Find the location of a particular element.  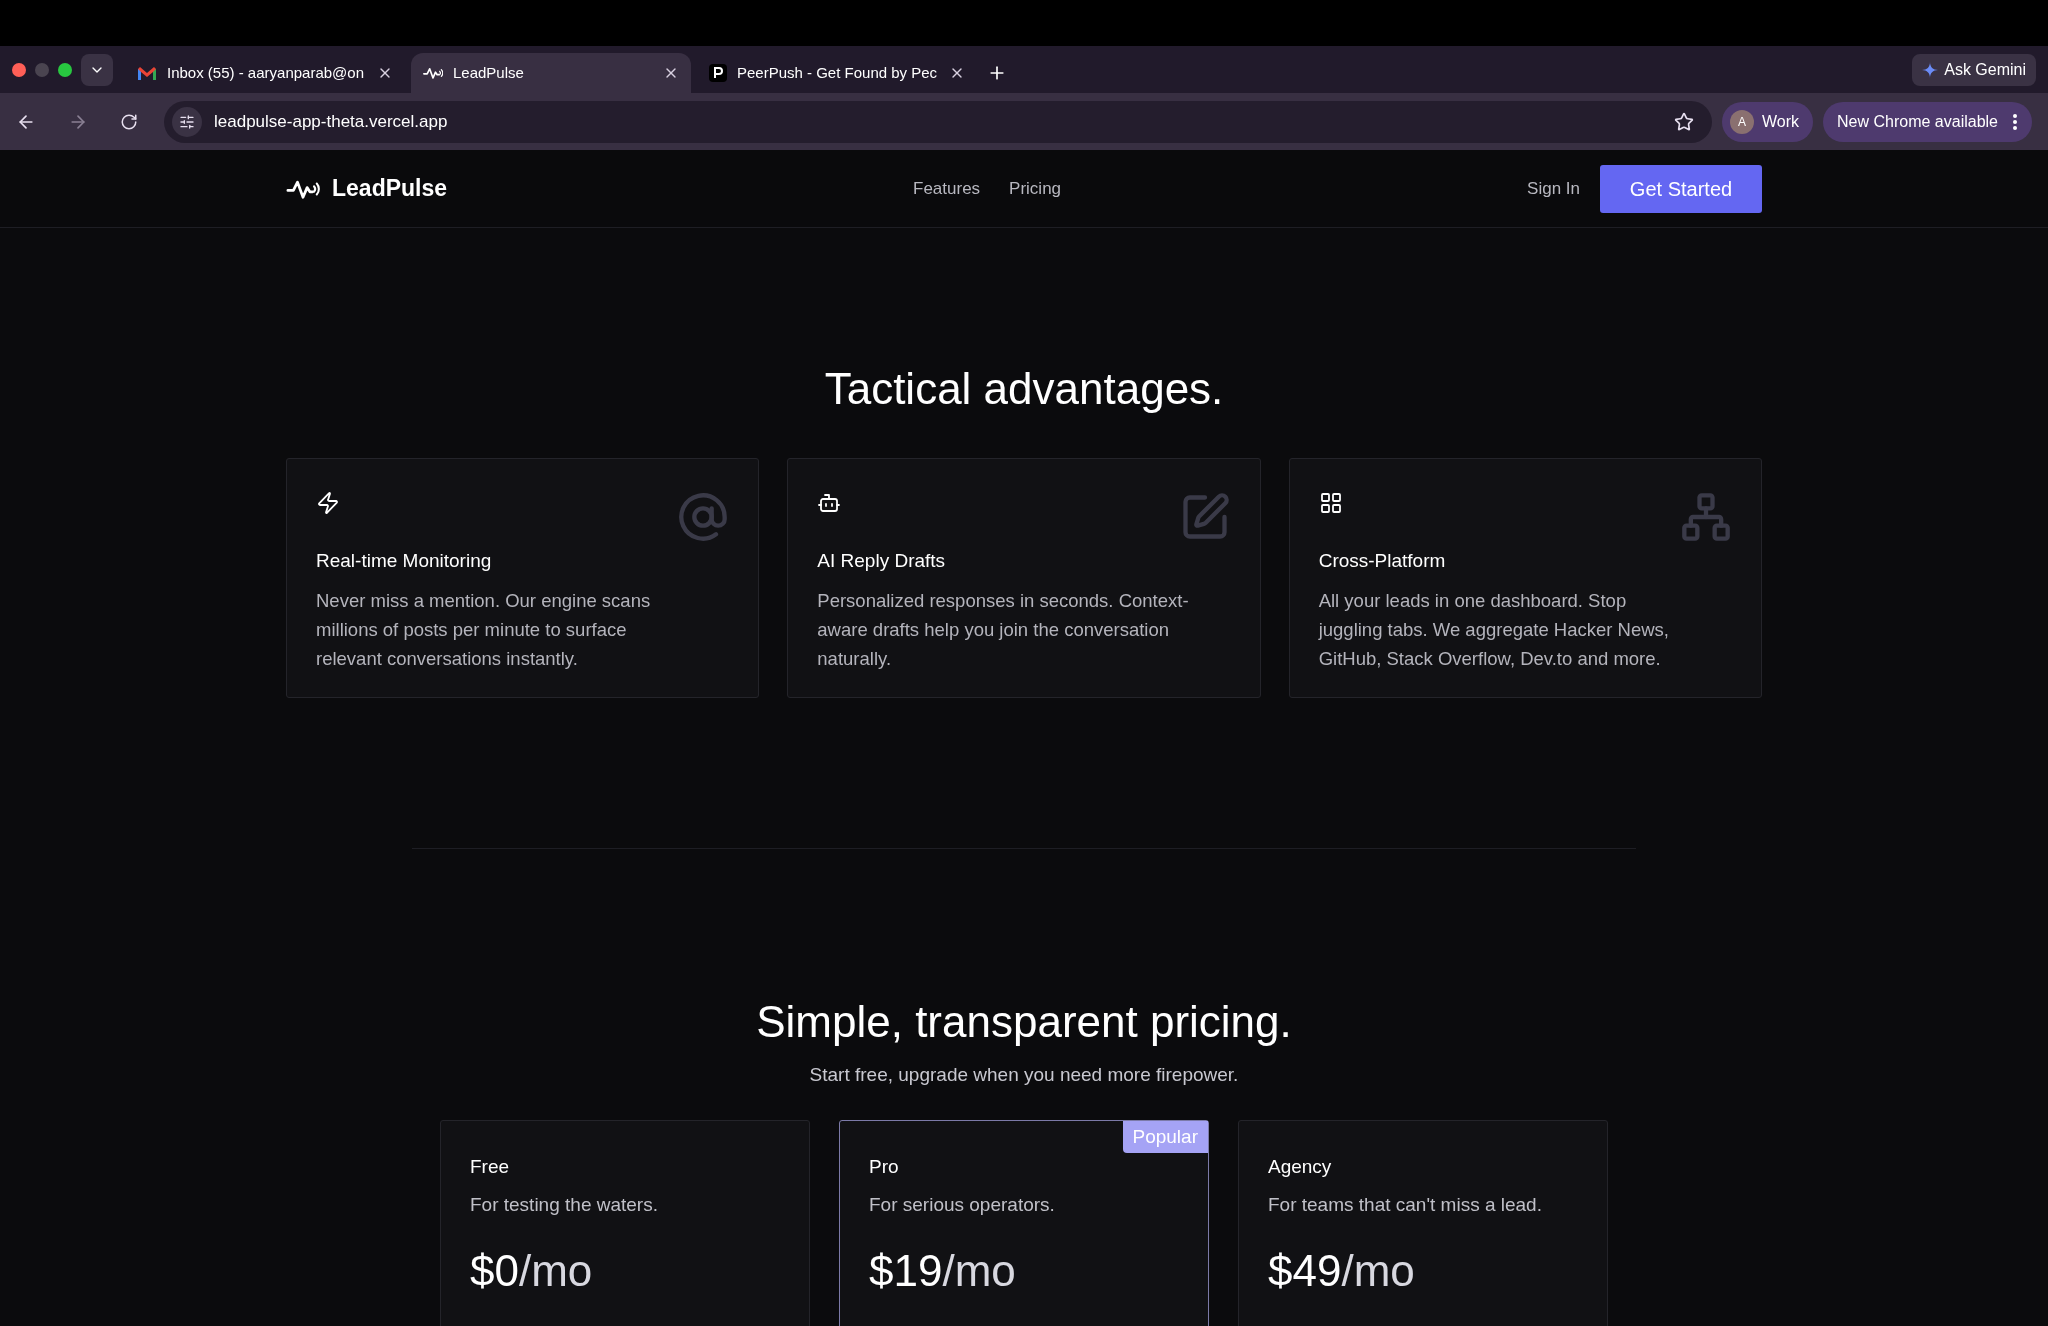

maximize-window-icon is located at coordinates (65, 69).